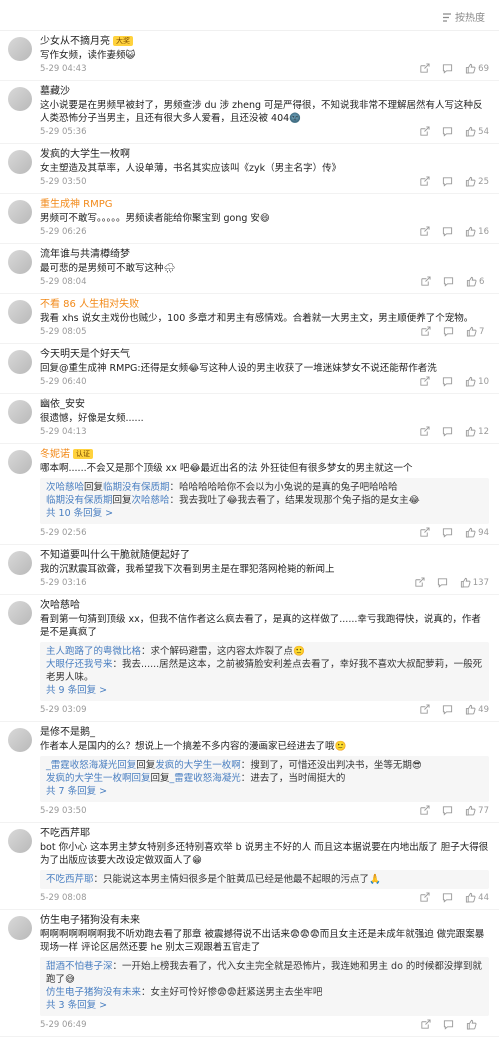 The width and height of the screenshot is (499, 1037). Describe the element at coordinates (90, 920) in the screenshot. I see `comment-author: 仿生电子猪狗没有未来` at that location.